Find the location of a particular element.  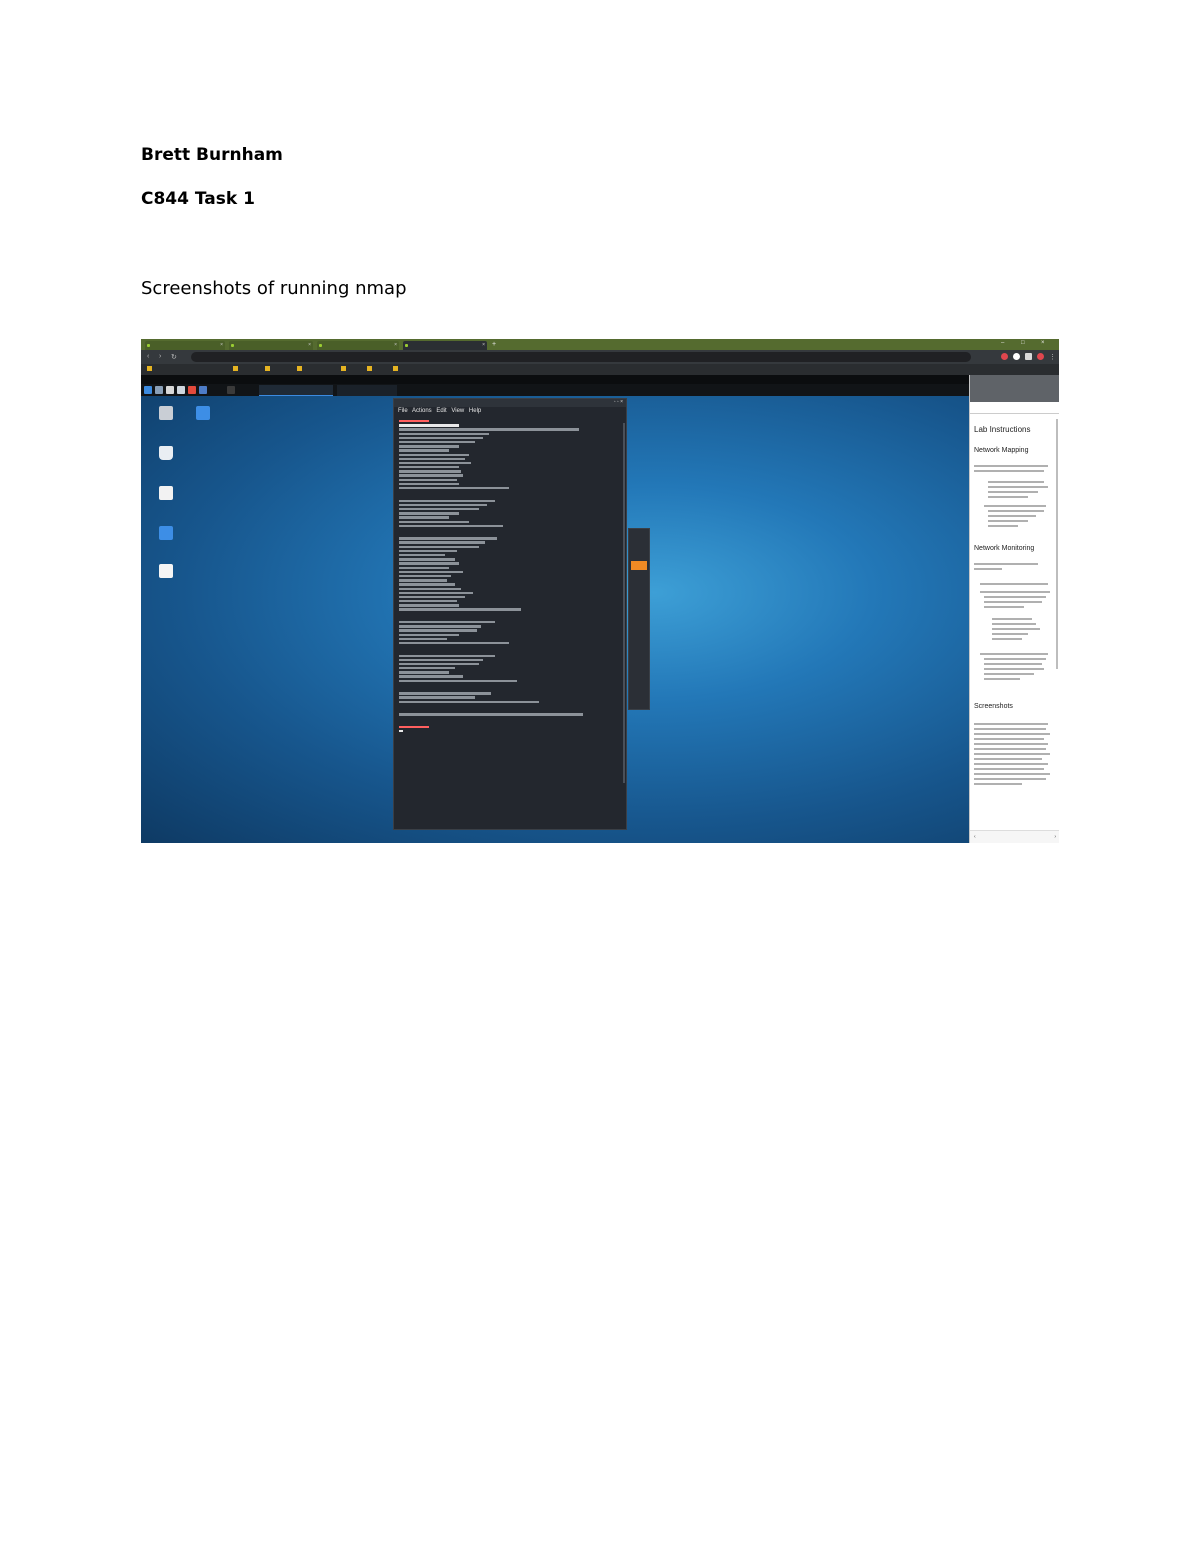

forward-icon: › is located at coordinates (160, 356).